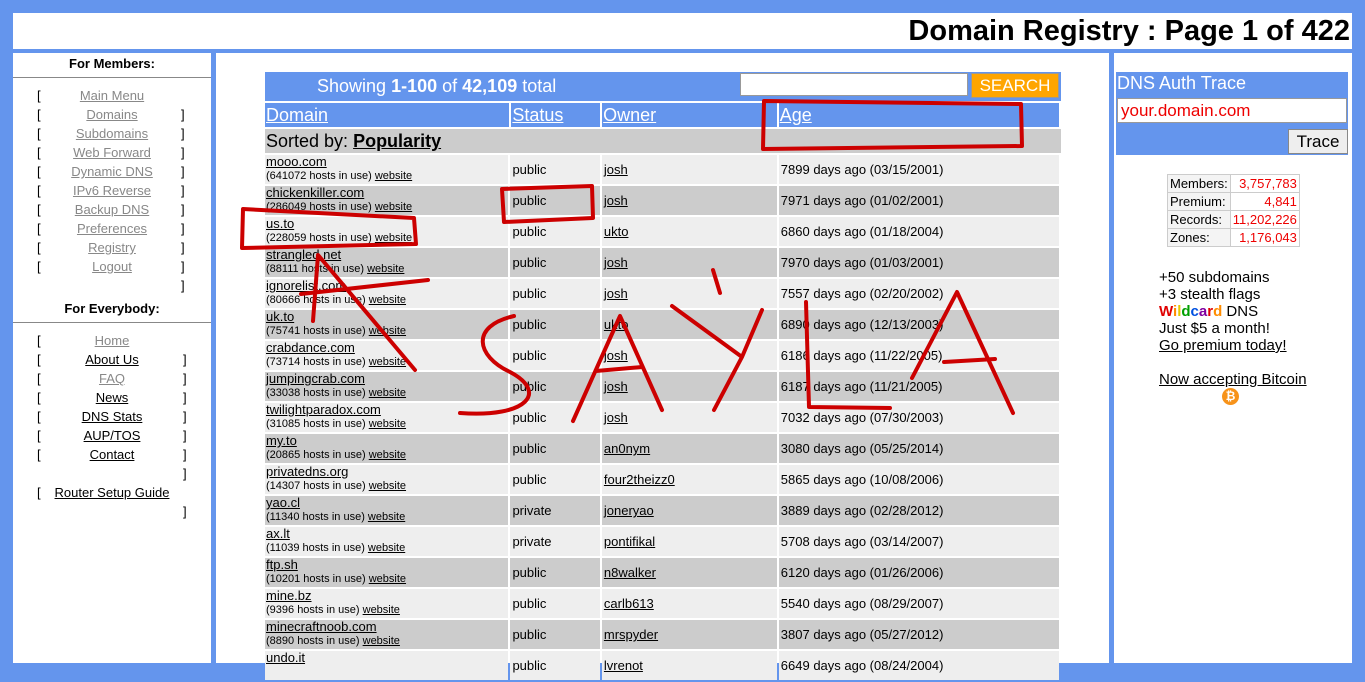  What do you see at coordinates (315, 192) in the screenshot?
I see `domain-link: chickenkiller.com` at bounding box center [315, 192].